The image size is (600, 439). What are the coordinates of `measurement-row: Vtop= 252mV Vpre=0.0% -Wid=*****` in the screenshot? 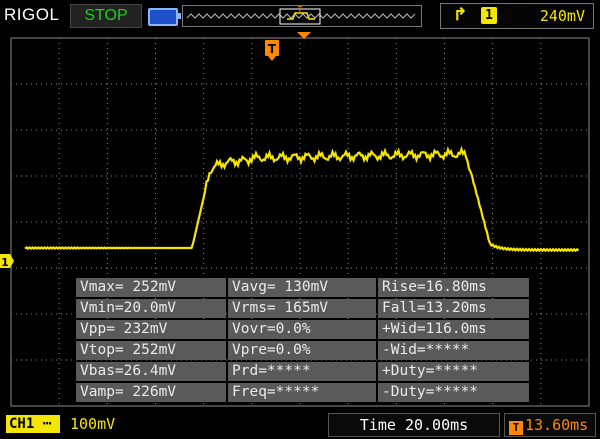 It's located at (303, 350).